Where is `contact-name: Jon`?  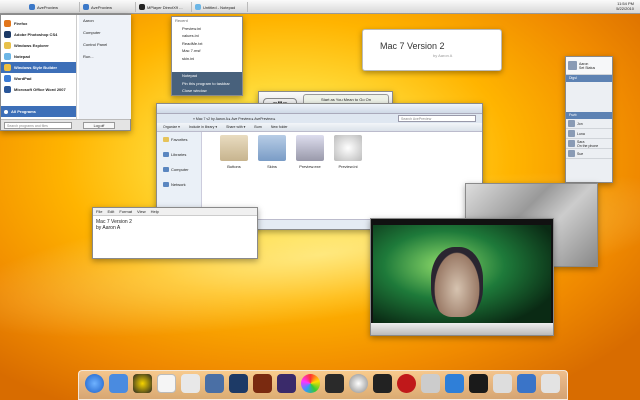
contact-name: Jon is located at coordinates (580, 124).